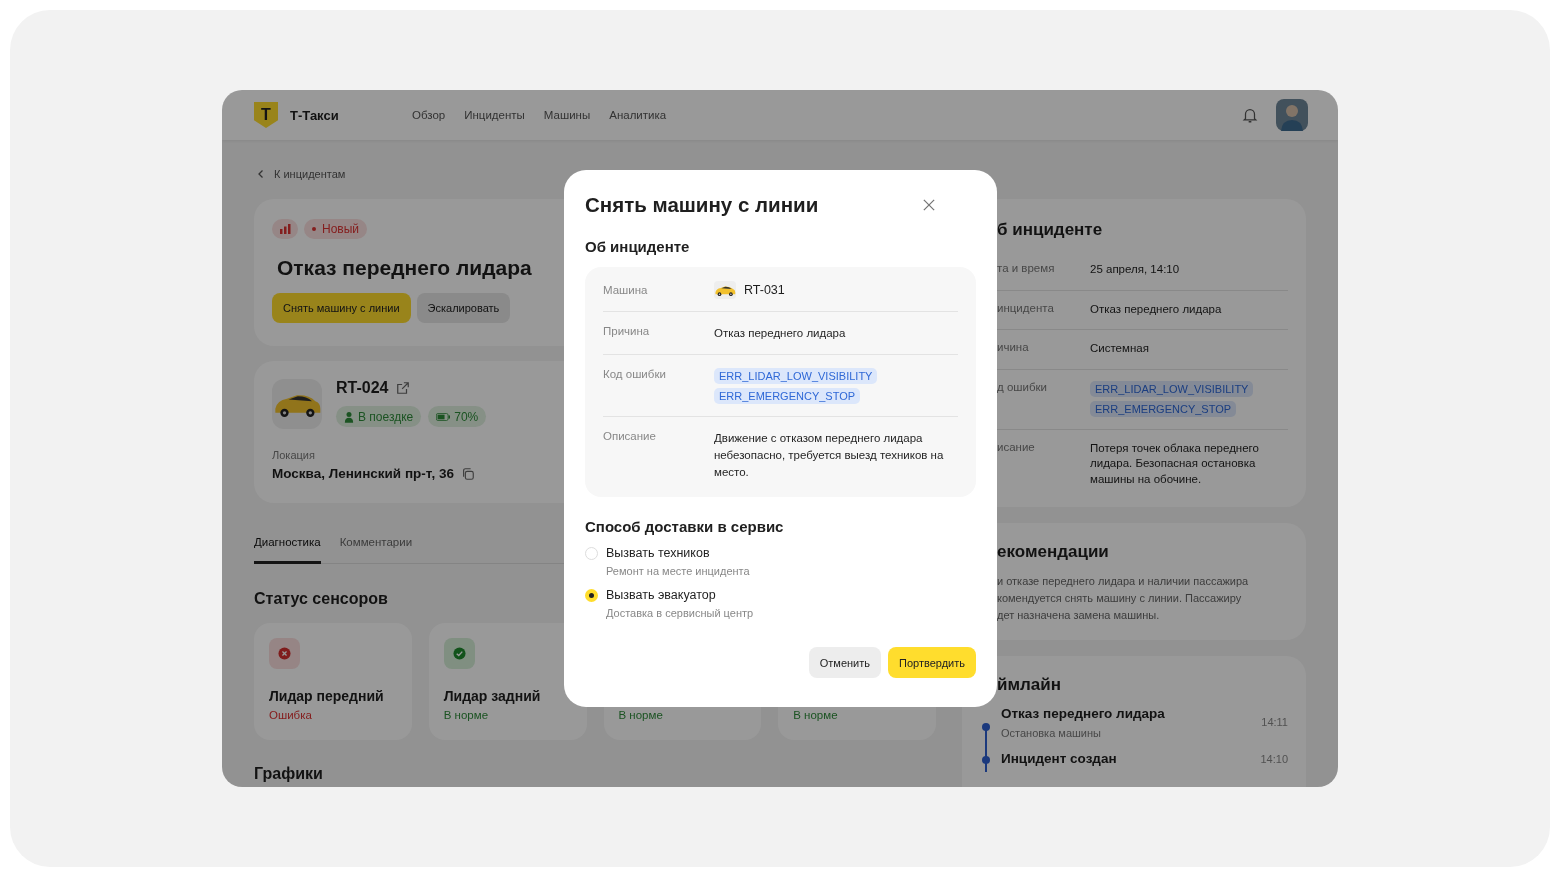  I want to click on check-icon, so click(459, 653).